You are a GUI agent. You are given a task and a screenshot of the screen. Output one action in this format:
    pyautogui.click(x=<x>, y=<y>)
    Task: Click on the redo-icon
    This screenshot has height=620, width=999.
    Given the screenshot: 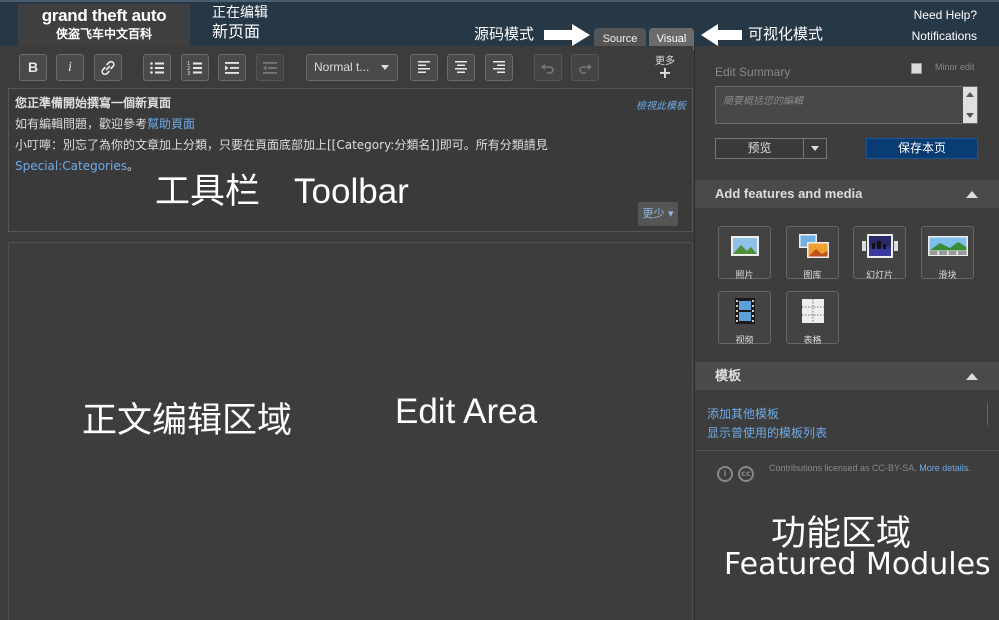 What is the action you would take?
    pyautogui.click(x=585, y=69)
    